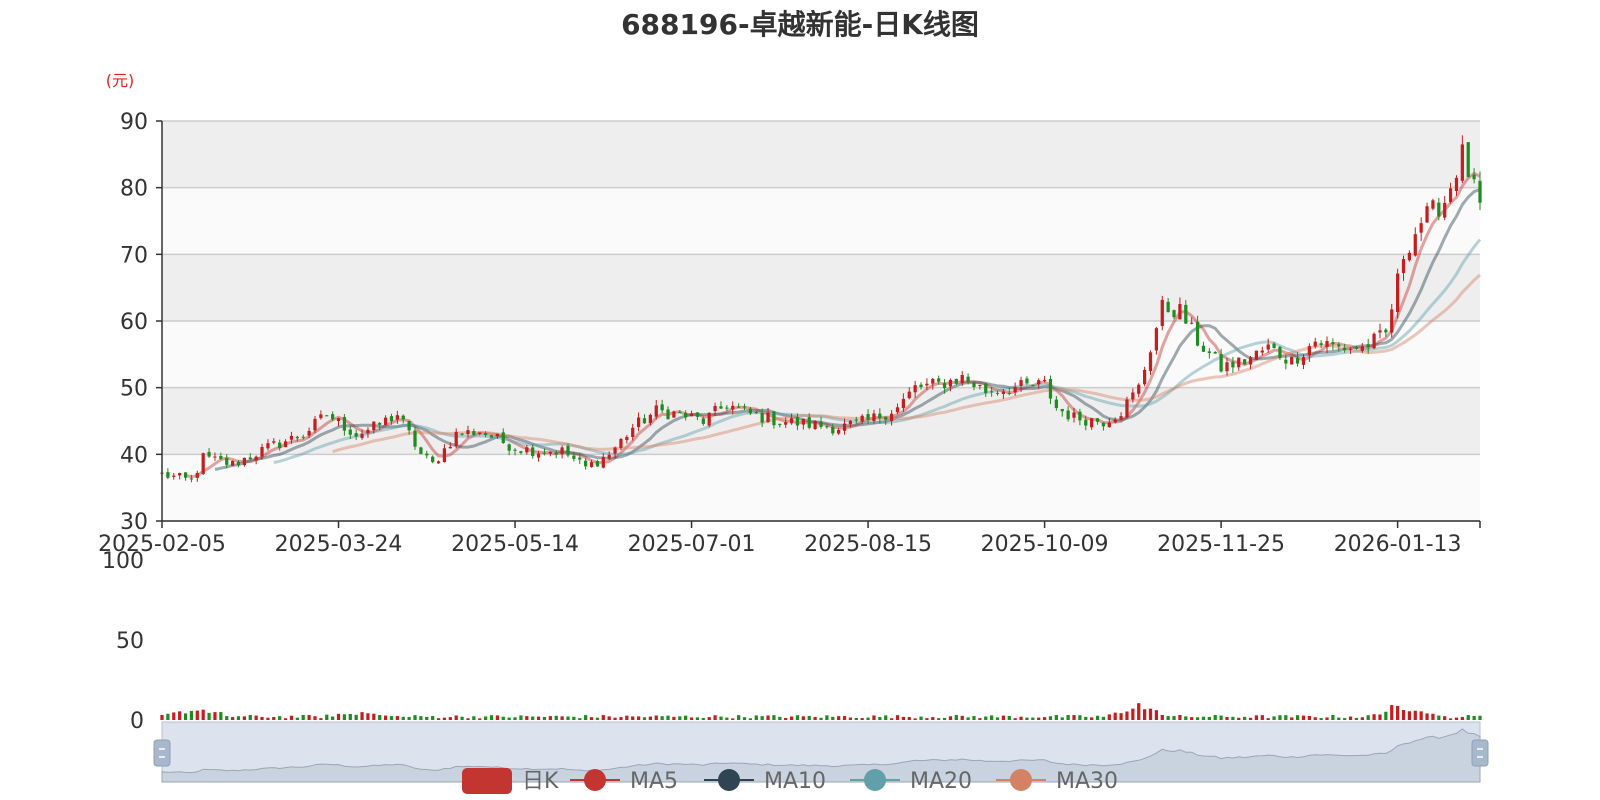 The image size is (1600, 800). What do you see at coordinates (800, 24) in the screenshot?
I see `chart-title: 688196-卓越新能-日K线图` at bounding box center [800, 24].